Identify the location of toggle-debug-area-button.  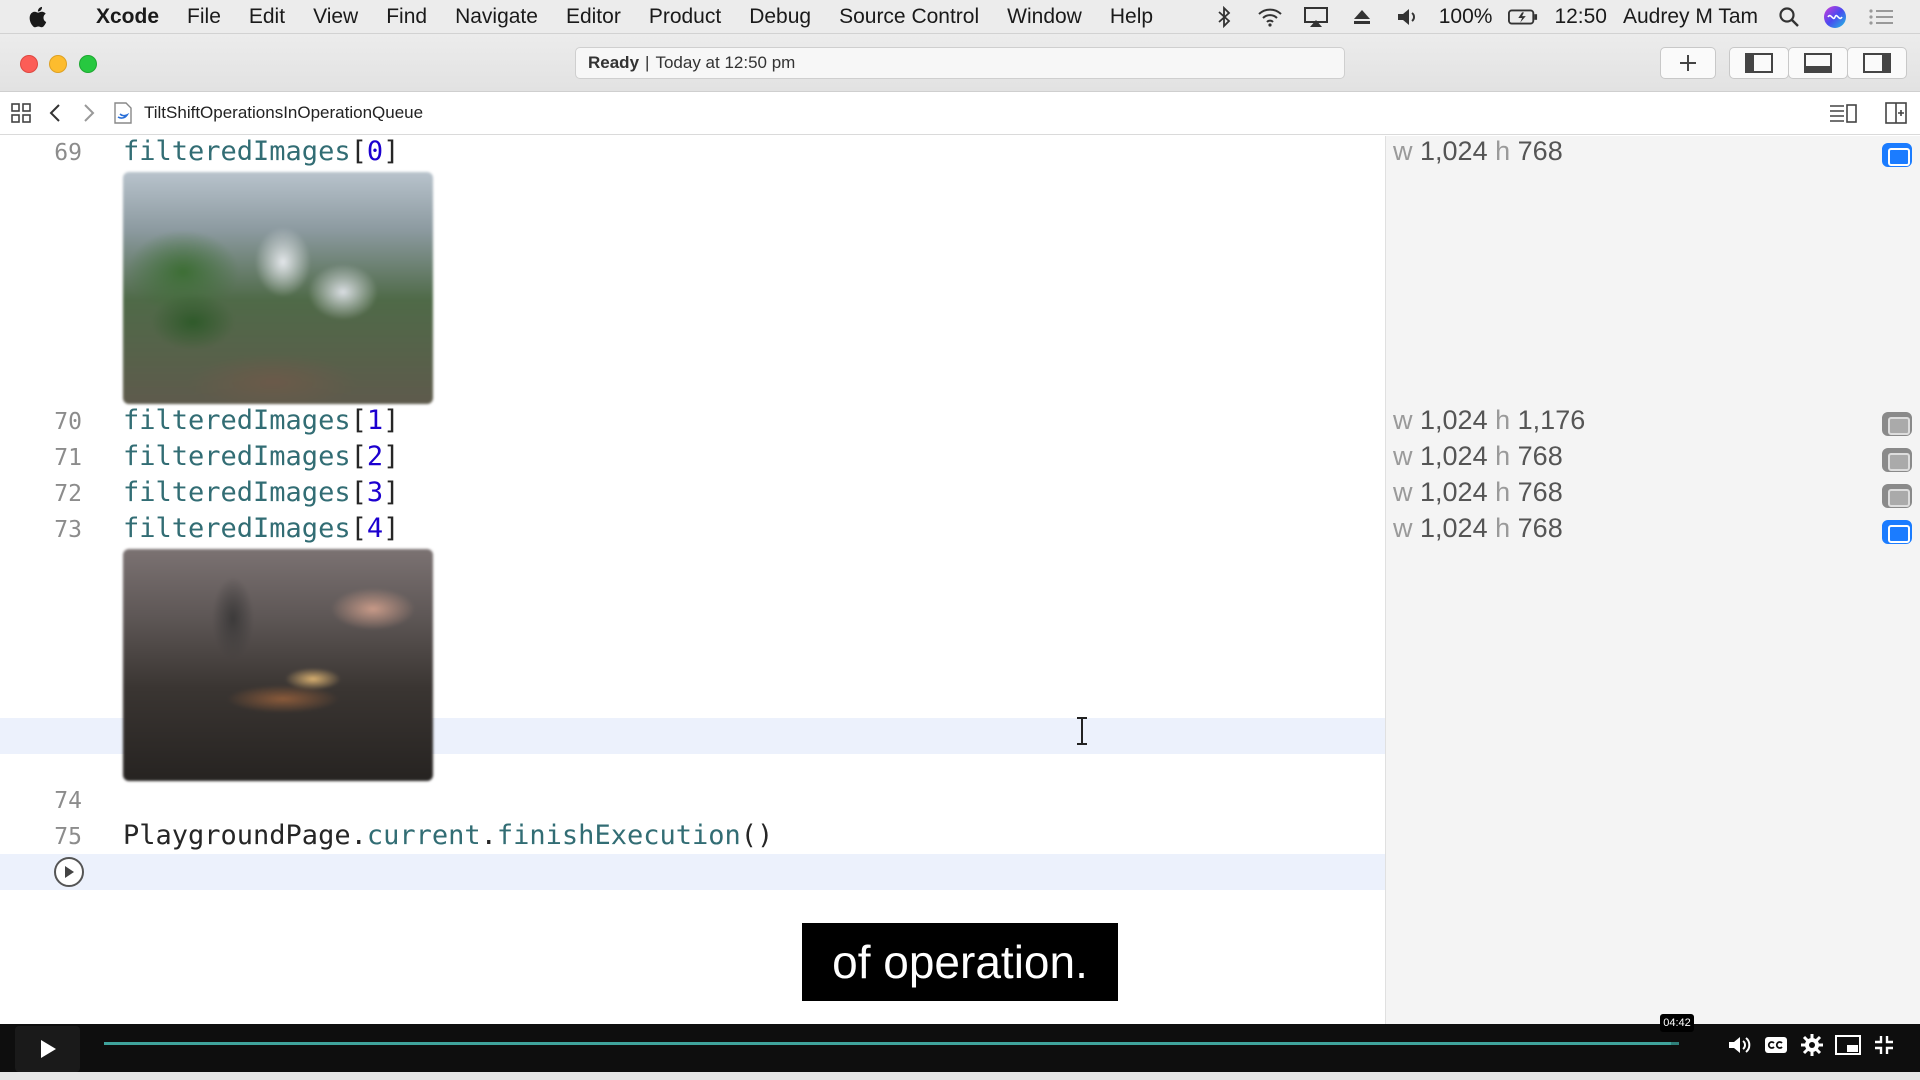
(1818, 63).